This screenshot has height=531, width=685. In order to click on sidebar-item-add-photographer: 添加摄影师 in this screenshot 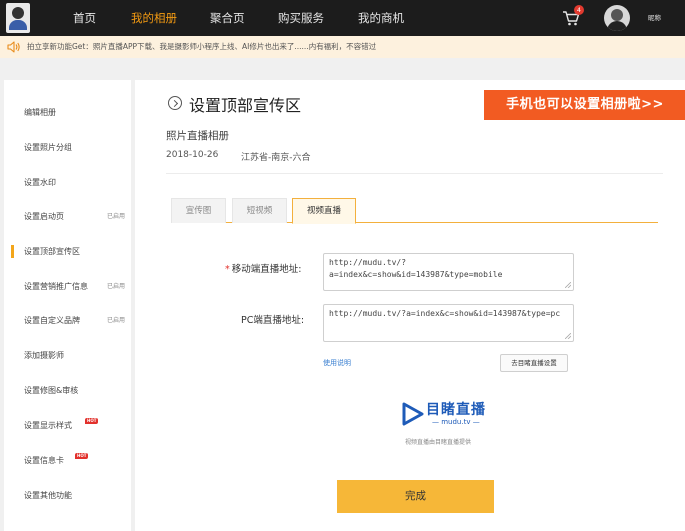, I will do `click(67, 356)`.